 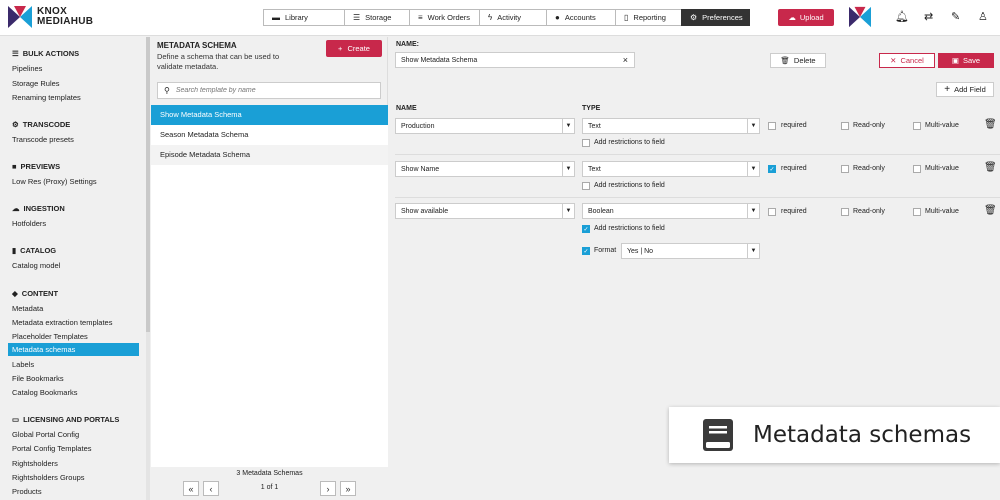 I want to click on sidebar-item-pipelines: Pipelines, so click(x=27, y=68).